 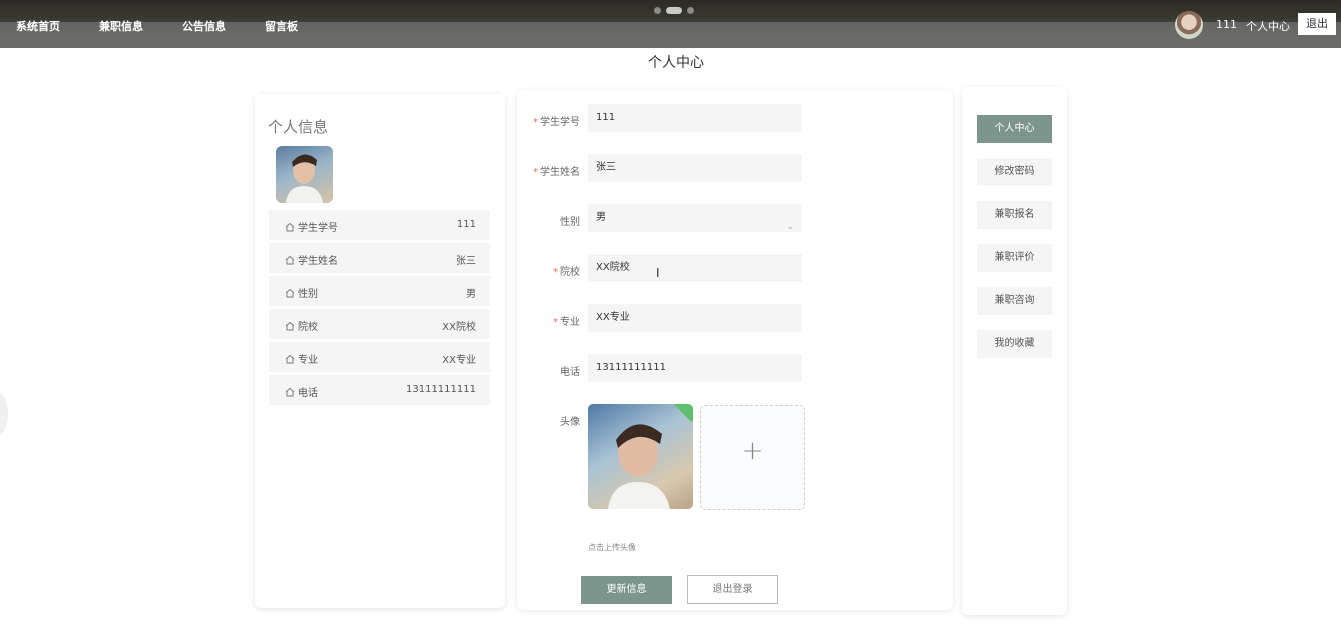 I want to click on nav-home: 系统首页, so click(x=38, y=26).